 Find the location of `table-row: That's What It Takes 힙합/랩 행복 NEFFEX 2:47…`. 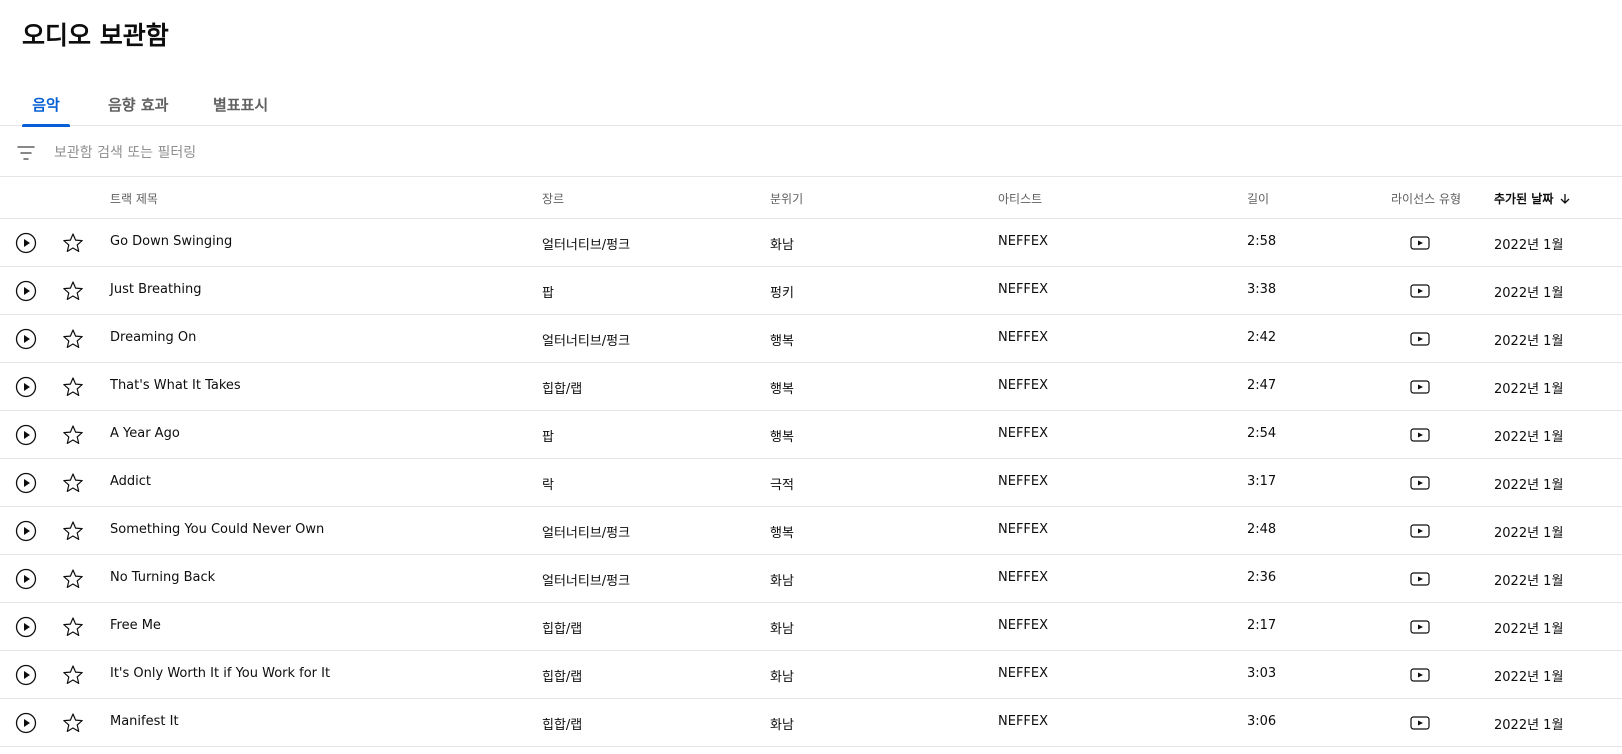

table-row: That's What It Takes 힙합/랩 행복 NEFFEX 2:47… is located at coordinates (811, 387).